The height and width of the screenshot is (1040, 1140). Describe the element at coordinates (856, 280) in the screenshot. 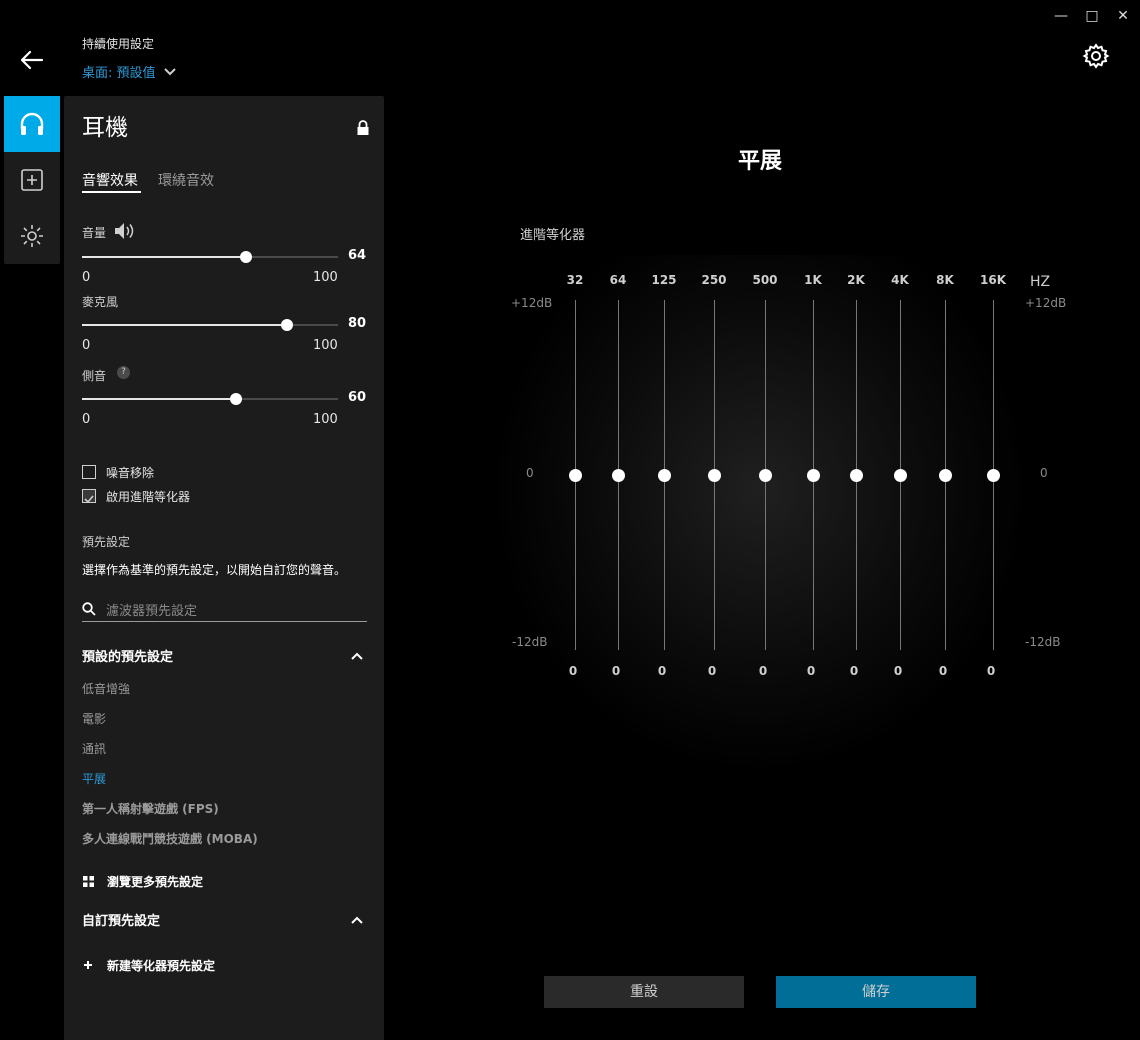

I see `eq-freq-label: 2K` at that location.